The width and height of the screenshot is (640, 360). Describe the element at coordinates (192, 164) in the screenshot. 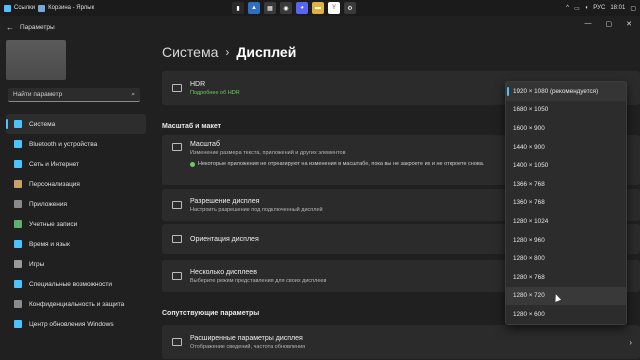

I see `info-icon` at that location.